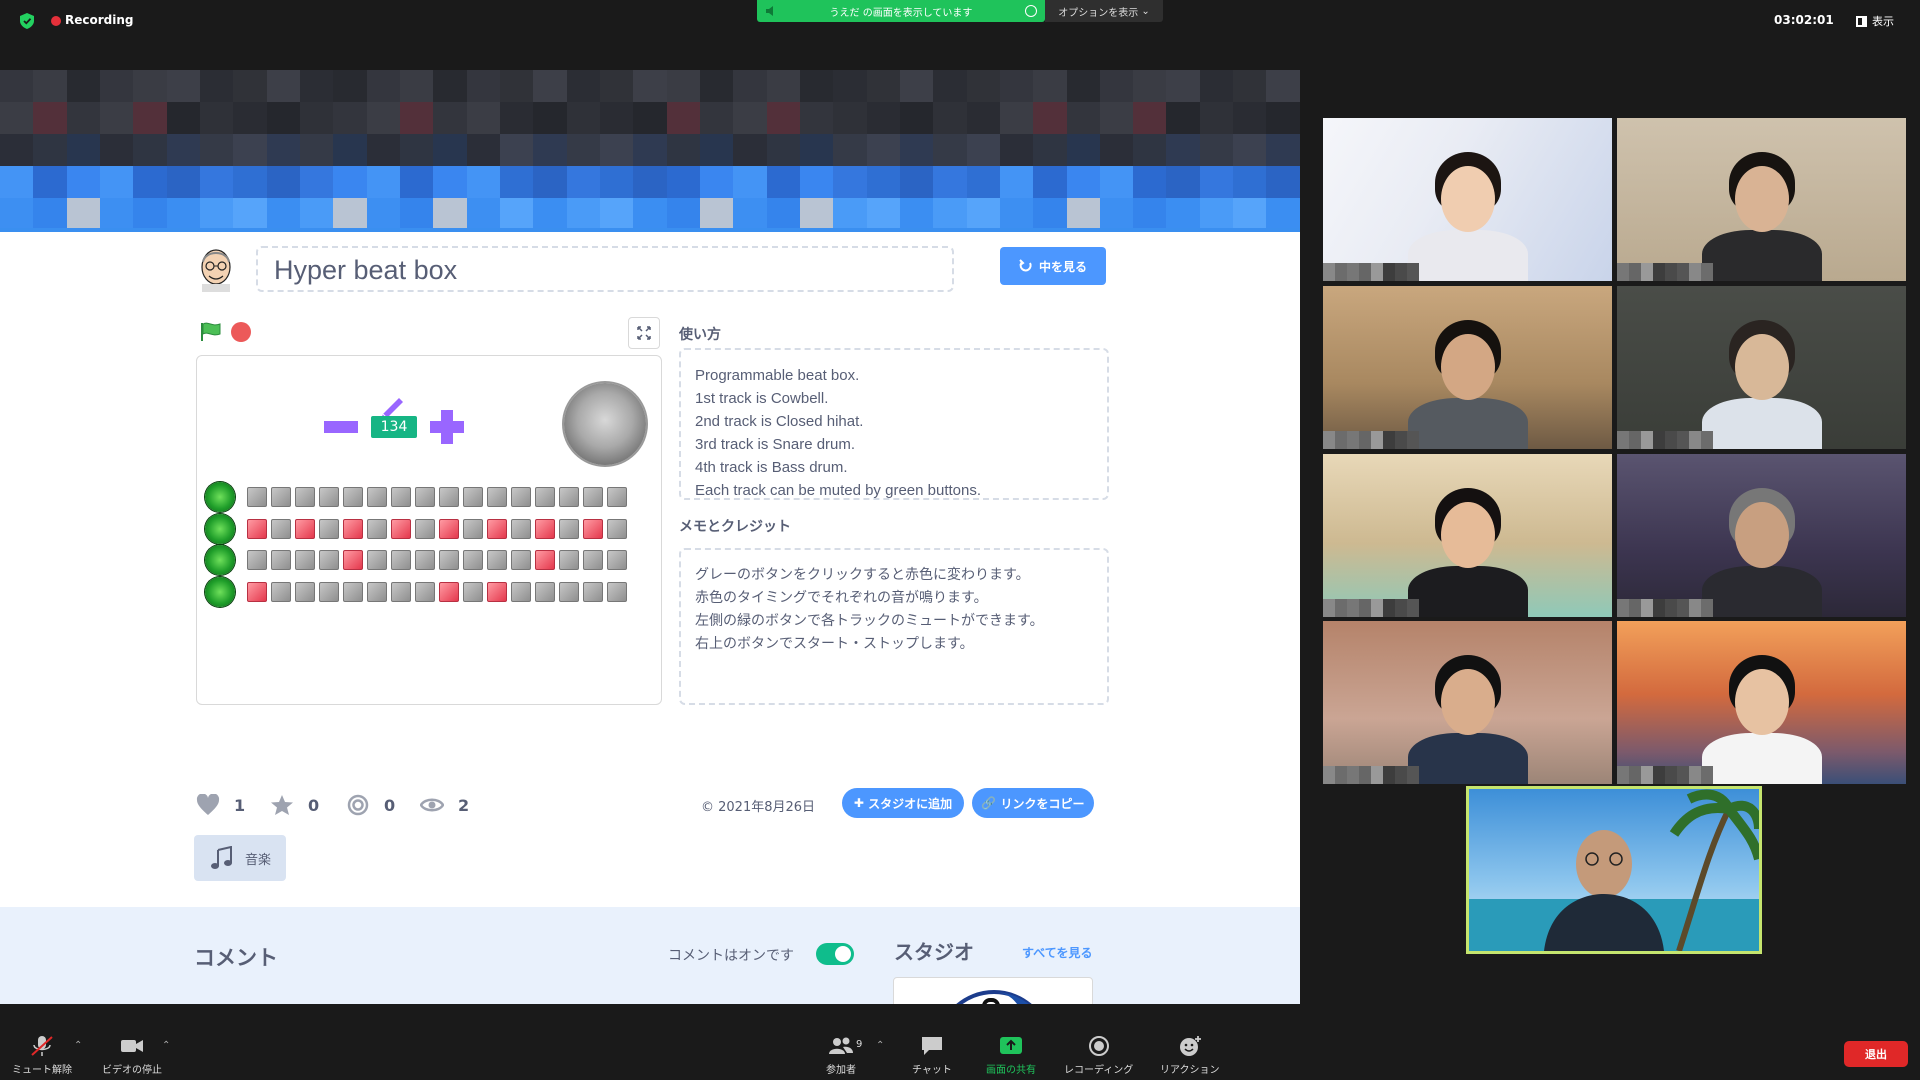 This screenshot has height=1080, width=1920. Describe the element at coordinates (932, 1055) in the screenshot. I see `chat-button: チャット` at that location.